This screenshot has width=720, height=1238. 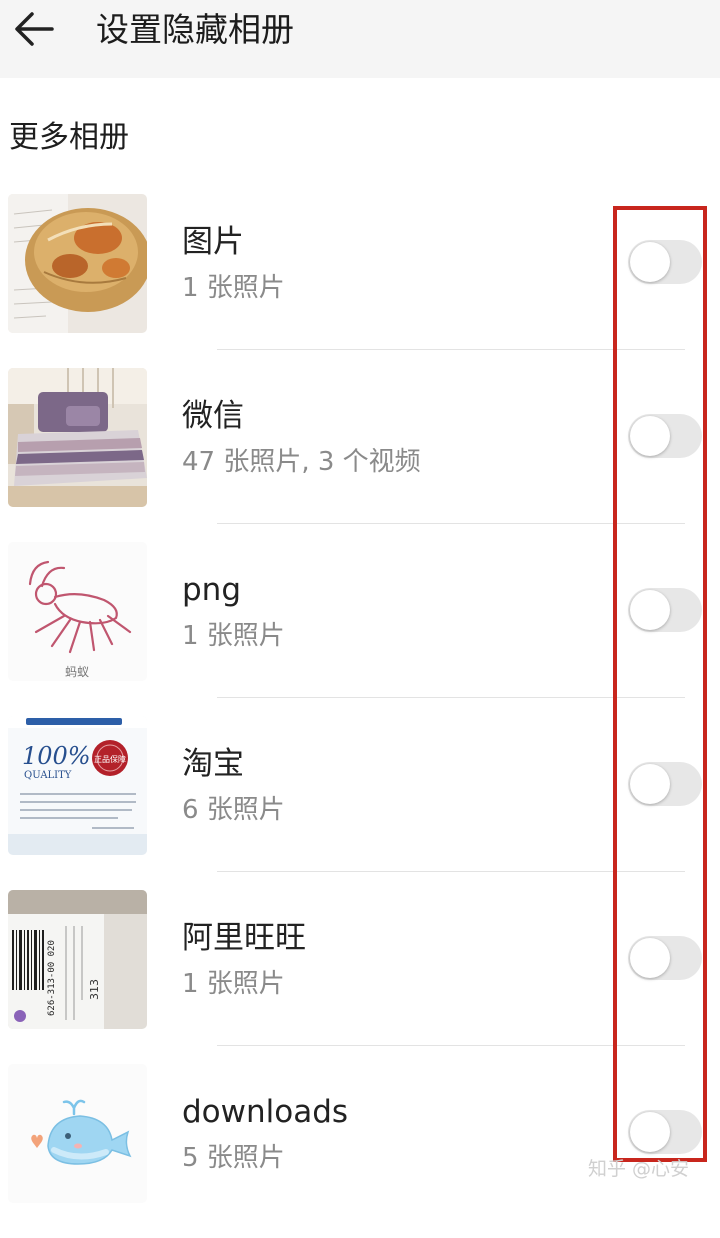 I want to click on album-row: 微信 47 张照片, 3 个视频, so click(x=360, y=455).